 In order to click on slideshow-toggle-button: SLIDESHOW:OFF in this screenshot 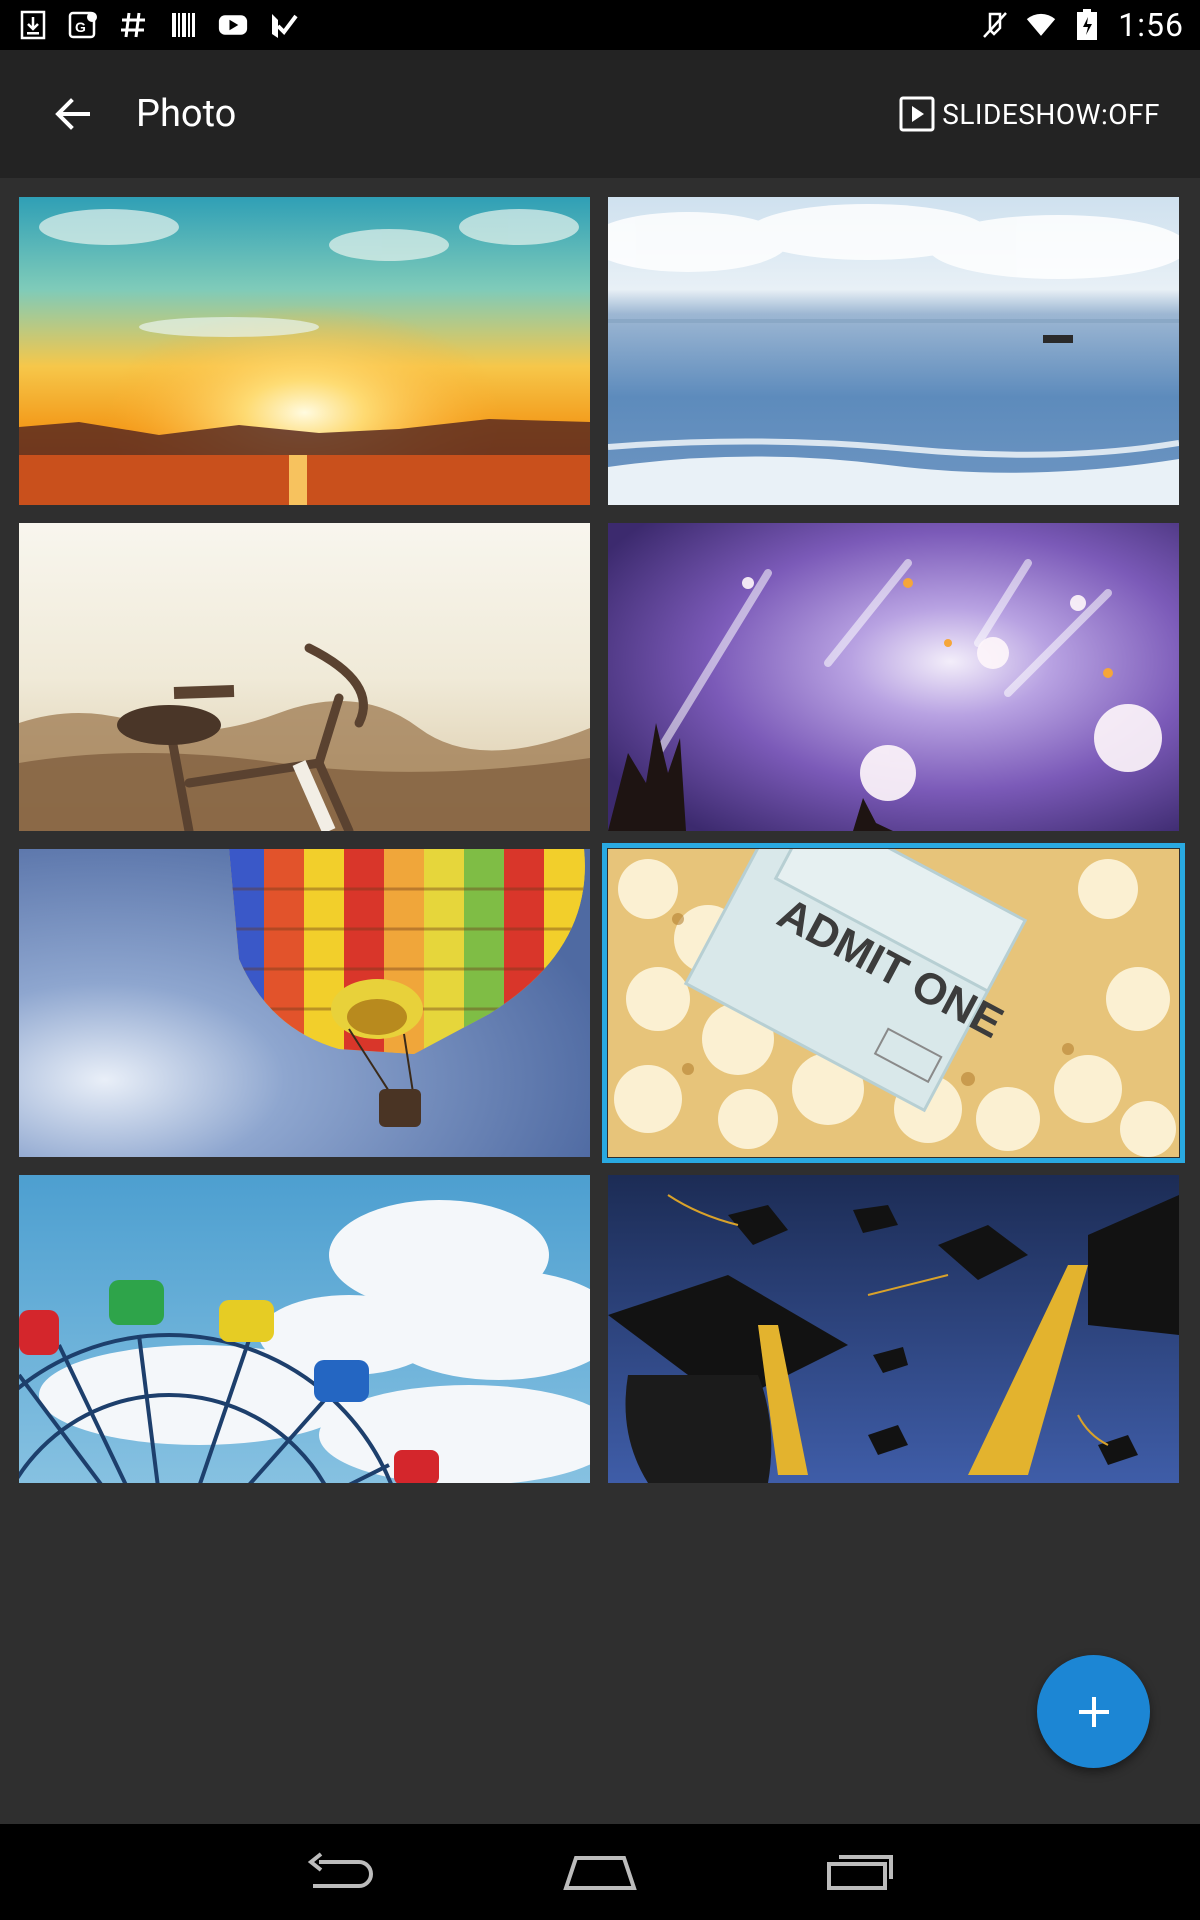, I will do `click(1029, 114)`.